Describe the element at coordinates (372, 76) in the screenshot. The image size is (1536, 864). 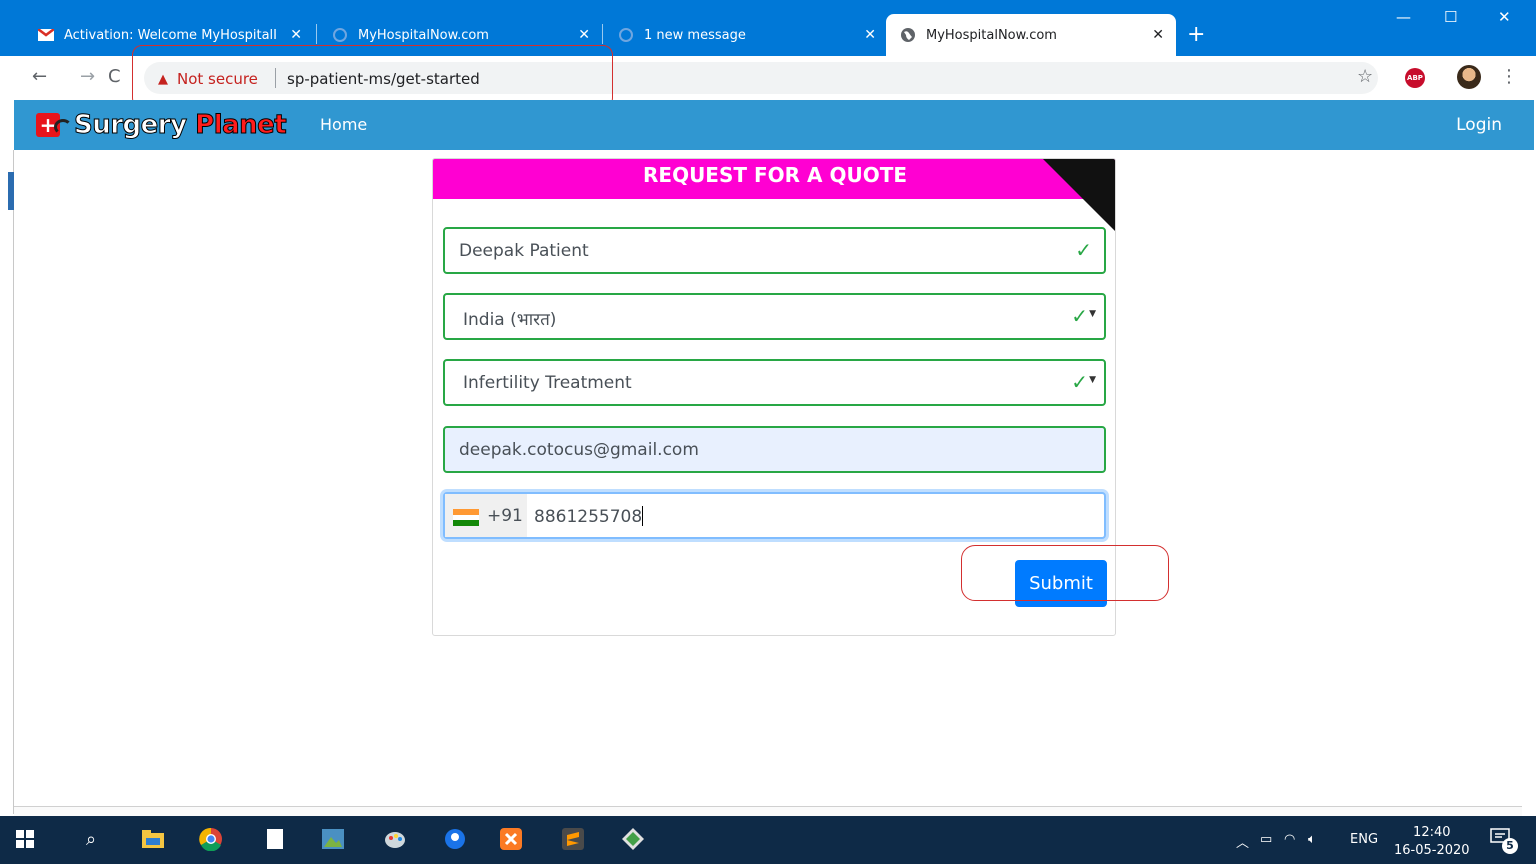
I see `annotation-circle-url` at that location.